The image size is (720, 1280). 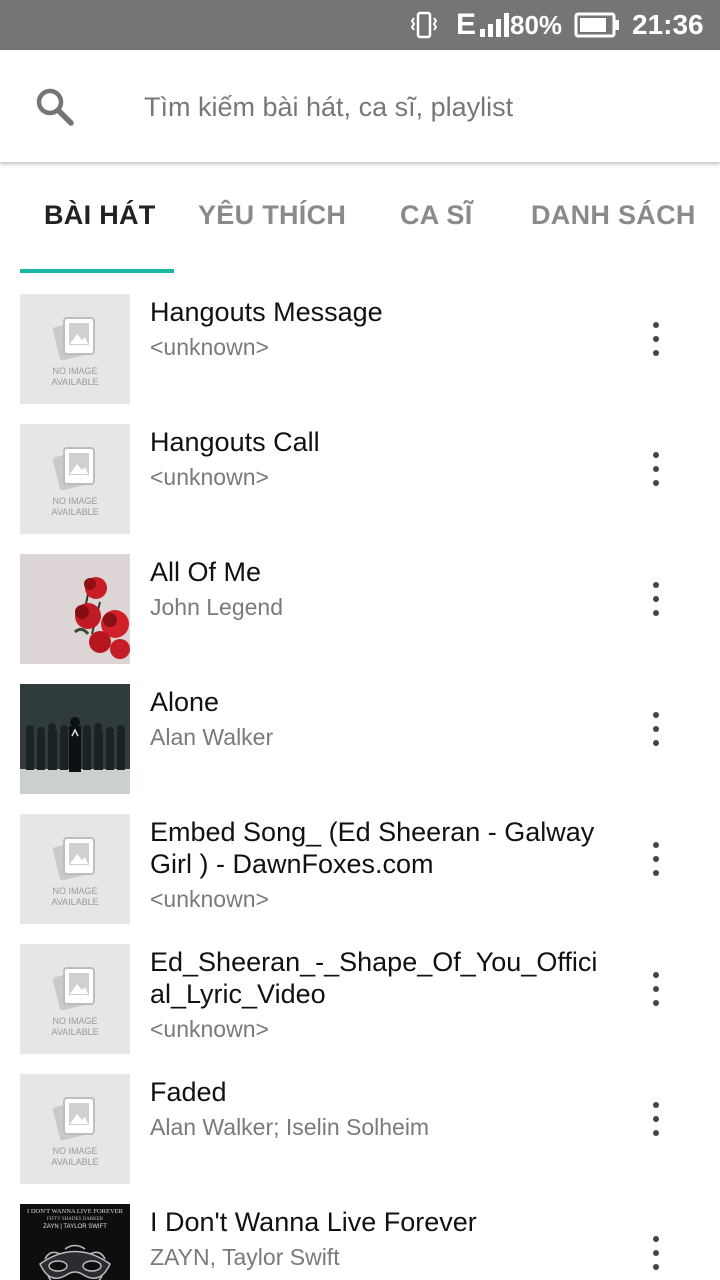 I want to click on song-title: I Don't Wanna Live Forever, so click(x=313, y=1222).